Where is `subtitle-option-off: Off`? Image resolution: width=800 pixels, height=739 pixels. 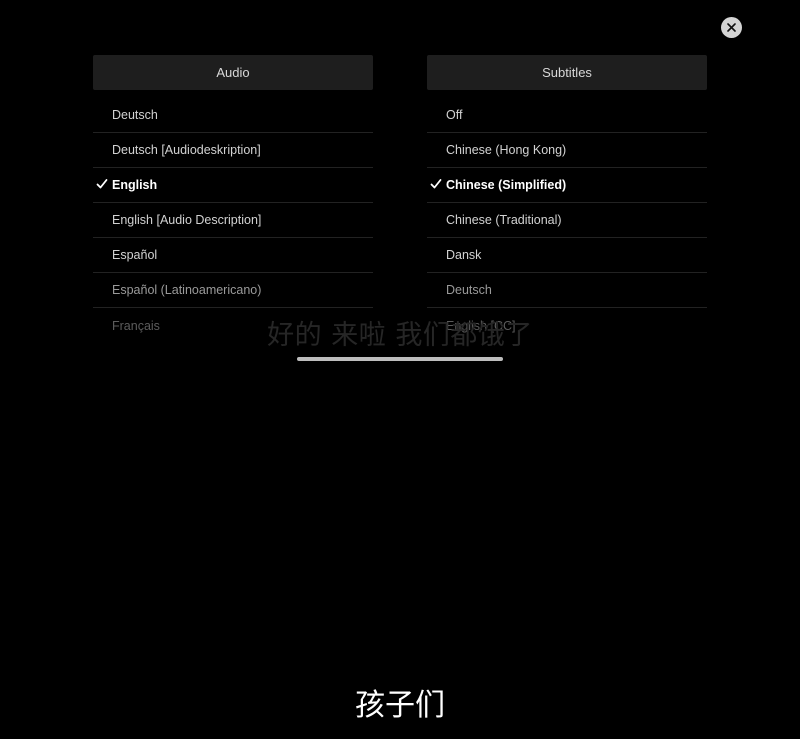
subtitle-option-off: Off is located at coordinates (567, 115).